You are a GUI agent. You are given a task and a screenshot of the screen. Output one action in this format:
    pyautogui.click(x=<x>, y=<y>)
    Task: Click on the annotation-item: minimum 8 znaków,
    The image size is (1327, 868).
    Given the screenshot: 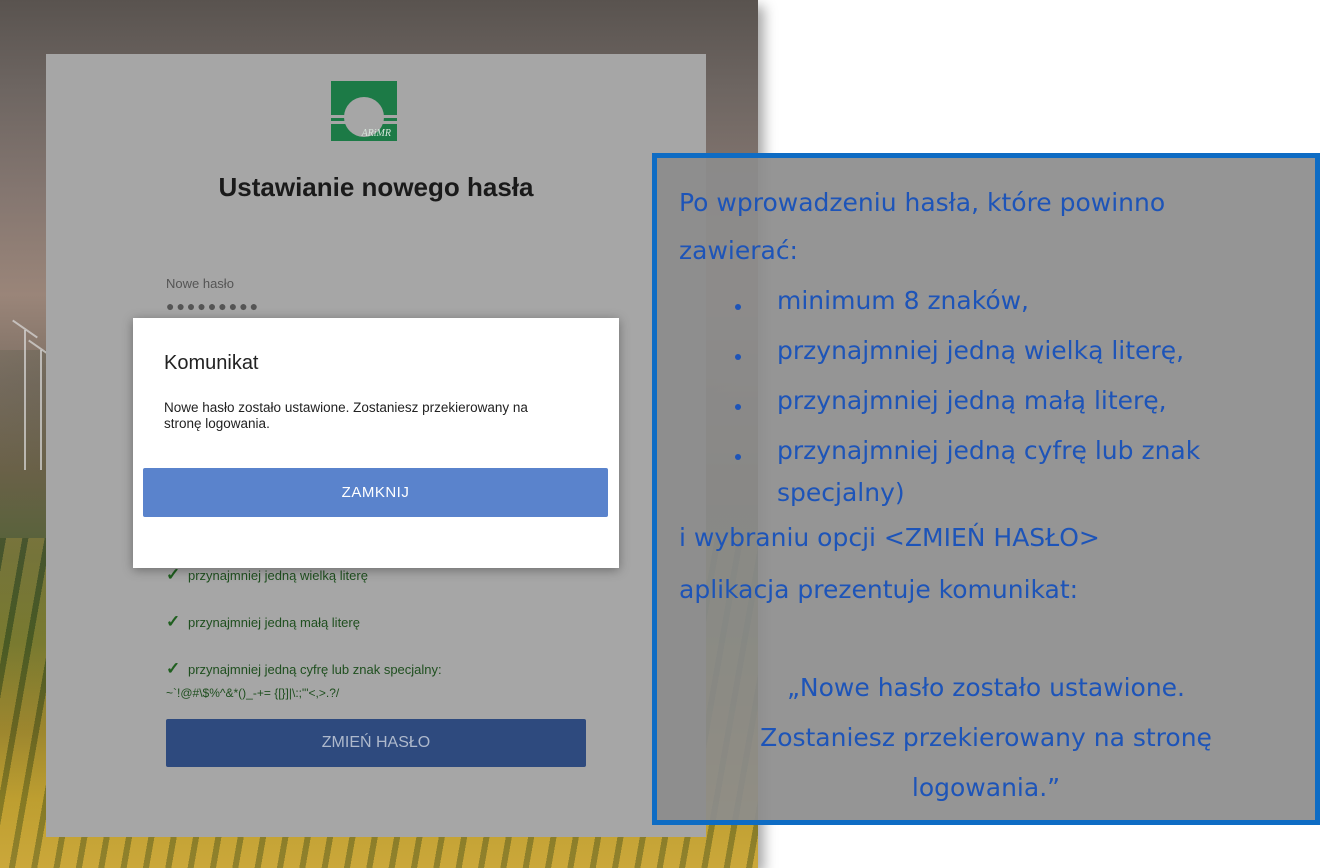 What is the action you would take?
    pyautogui.click(x=903, y=300)
    